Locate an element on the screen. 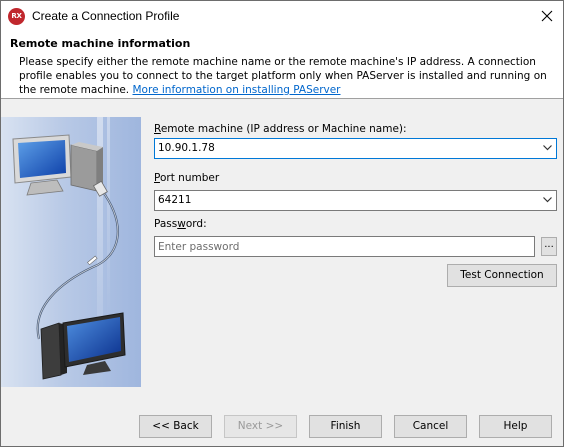  close-icon is located at coordinates (547, 16).